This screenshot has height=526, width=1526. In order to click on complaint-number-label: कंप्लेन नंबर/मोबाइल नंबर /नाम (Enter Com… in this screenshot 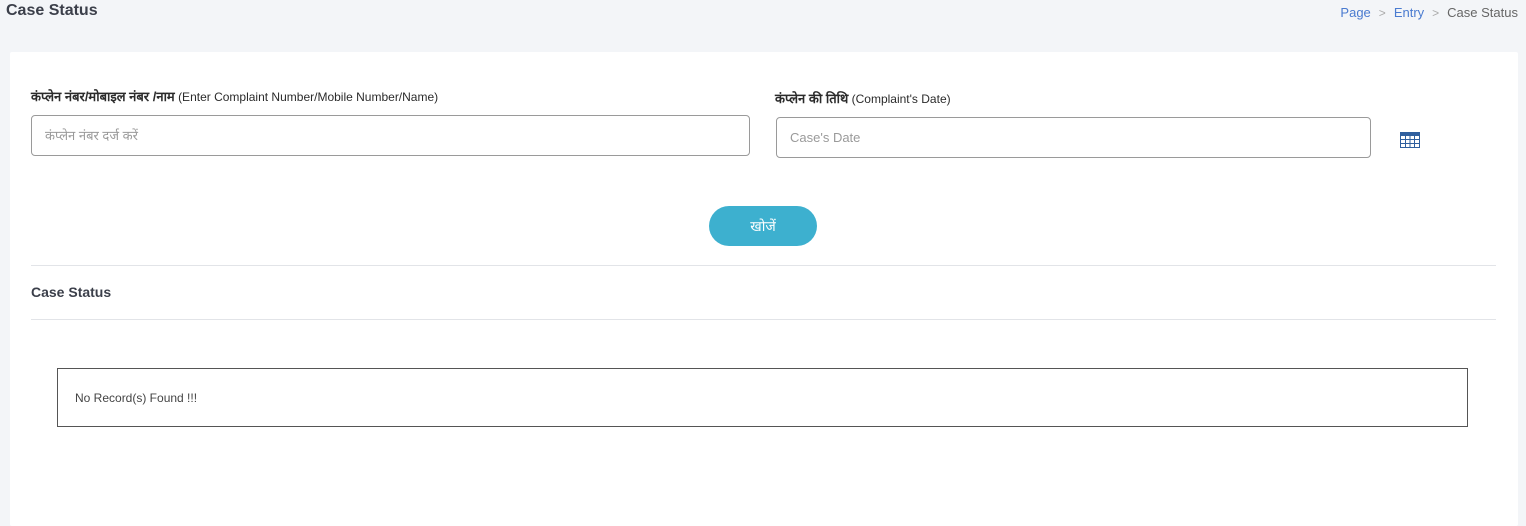, I will do `click(234, 96)`.